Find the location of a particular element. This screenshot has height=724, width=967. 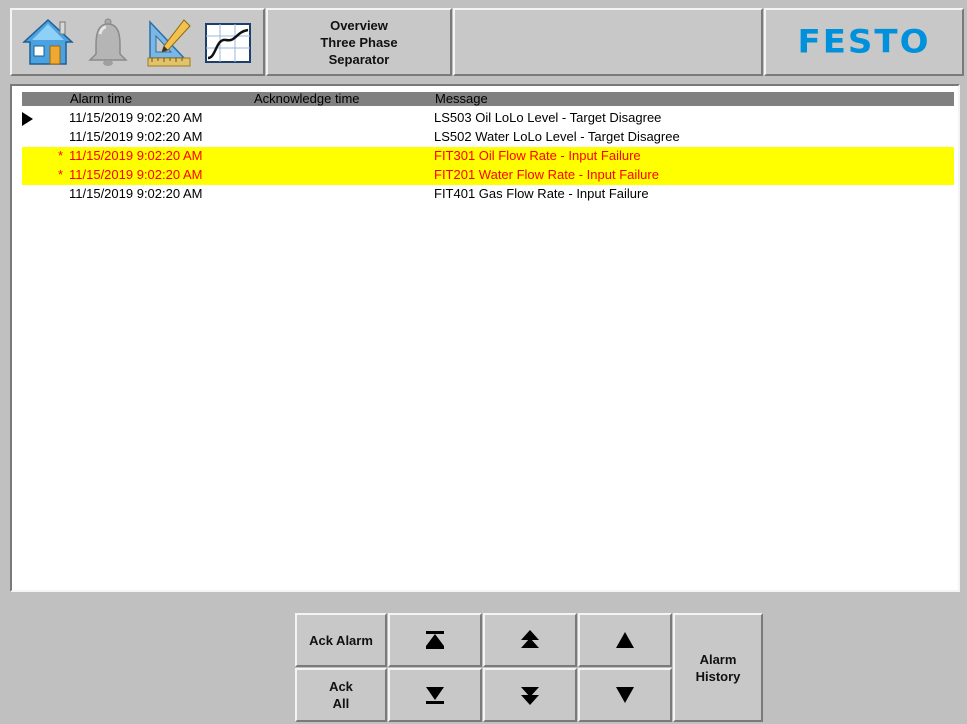

alarm-message: LS502 Water LoLo Level - Target Disagree is located at coordinates (557, 136).